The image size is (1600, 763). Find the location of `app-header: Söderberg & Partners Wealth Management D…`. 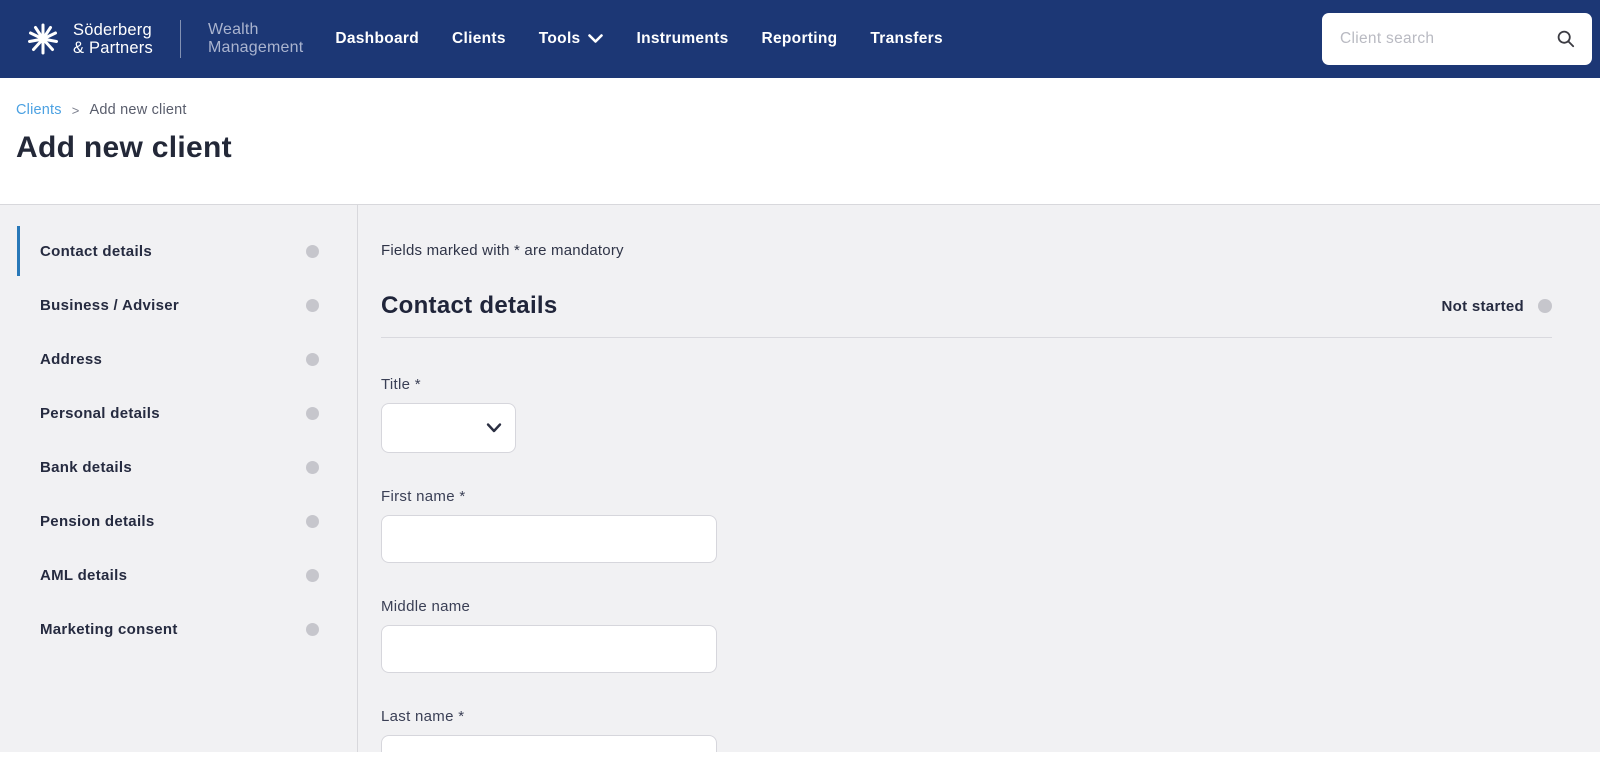

app-header: Söderberg & Partners Wealth Management D… is located at coordinates (800, 39).